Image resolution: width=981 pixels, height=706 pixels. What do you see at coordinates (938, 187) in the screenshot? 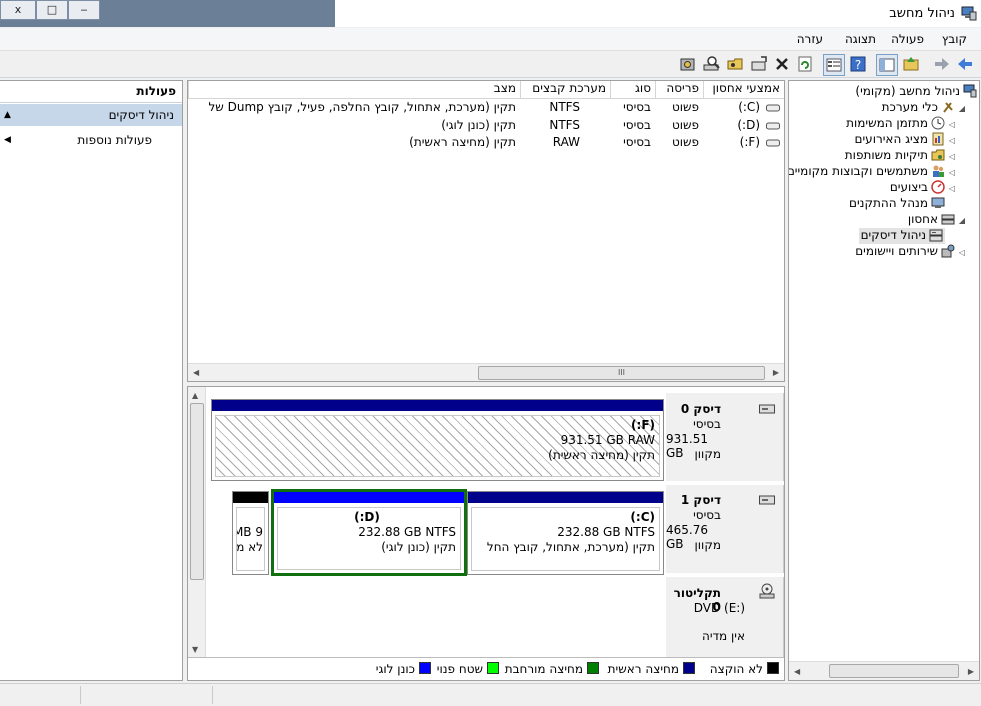
I see `performance-icon` at bounding box center [938, 187].